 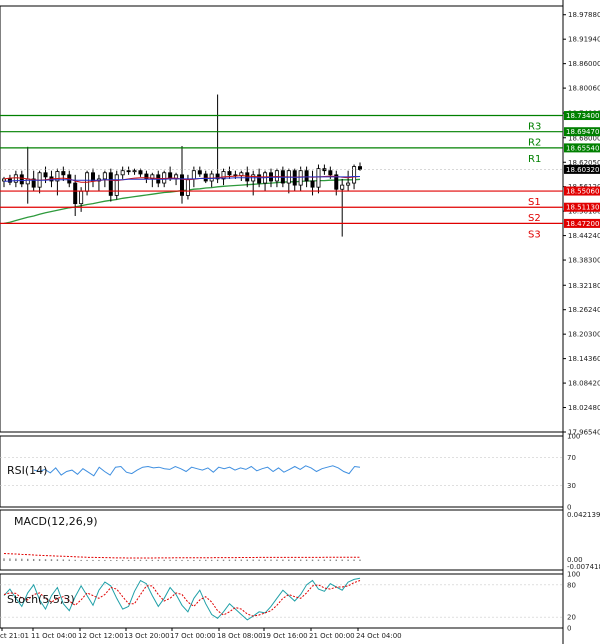 I want to click on rsi-tick-label: 70, so click(x=571, y=458).